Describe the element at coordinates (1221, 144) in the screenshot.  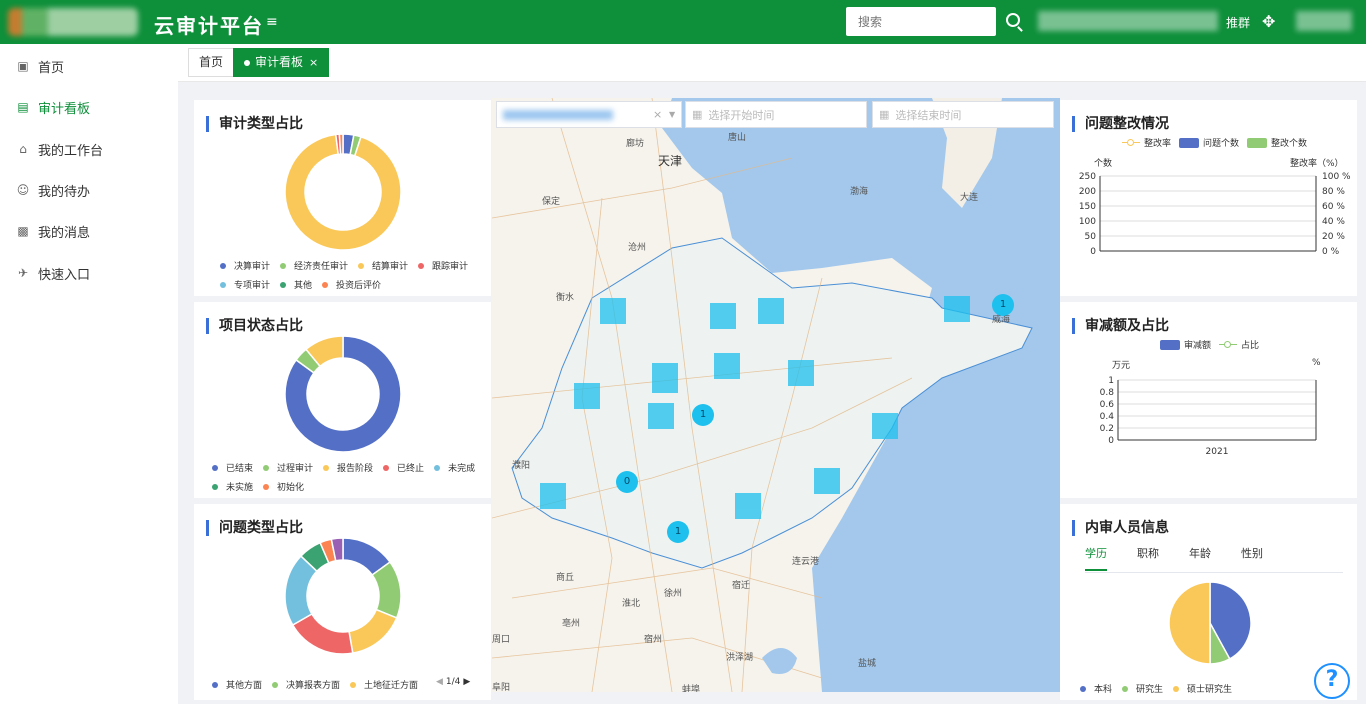
I see `legend-label: 问题个数` at that location.